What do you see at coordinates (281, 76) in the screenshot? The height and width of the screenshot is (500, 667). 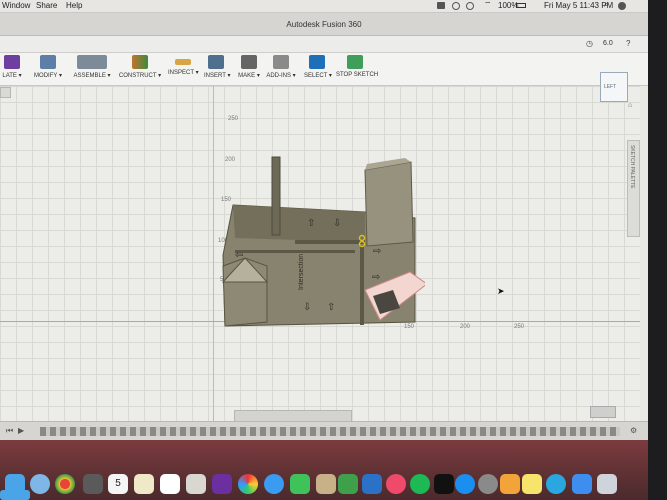 I see `add-ins-label: ADD-INS ▾` at bounding box center [281, 76].